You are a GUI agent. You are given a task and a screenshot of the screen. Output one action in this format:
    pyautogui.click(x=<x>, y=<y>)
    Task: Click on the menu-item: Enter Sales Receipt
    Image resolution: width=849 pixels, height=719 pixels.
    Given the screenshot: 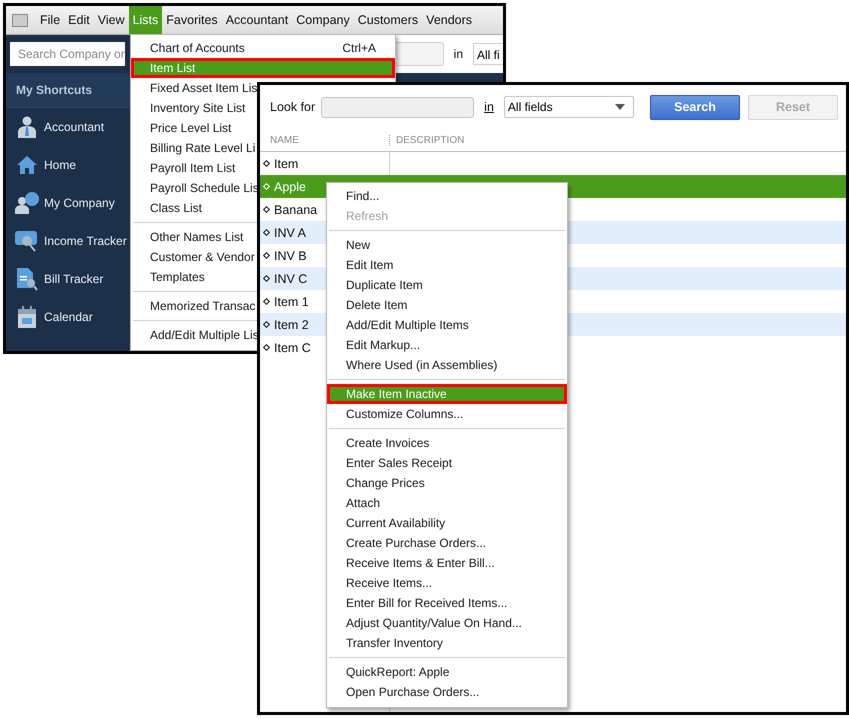 What is the action you would take?
    pyautogui.click(x=389, y=463)
    